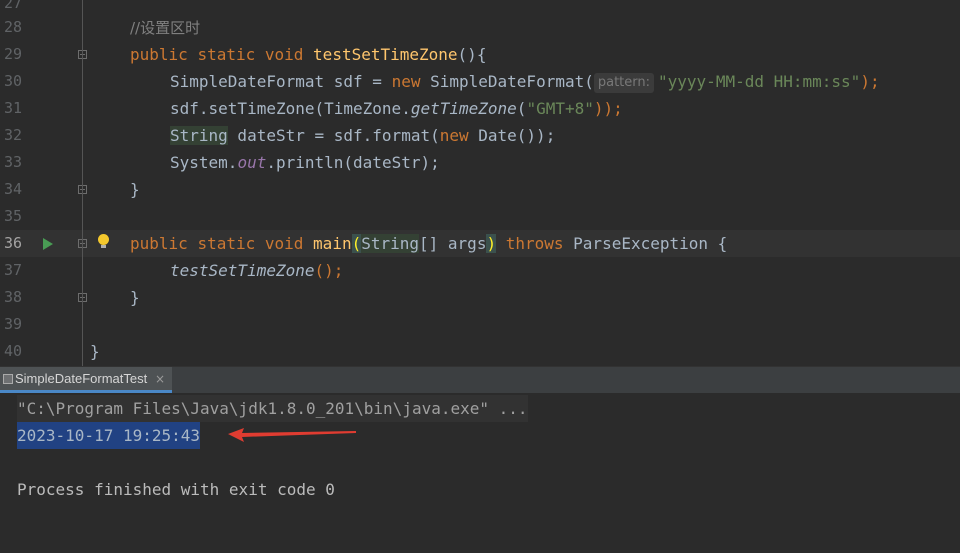 Image resolution: width=960 pixels, height=553 pixels. I want to click on paren-match: ), so click(491, 243).